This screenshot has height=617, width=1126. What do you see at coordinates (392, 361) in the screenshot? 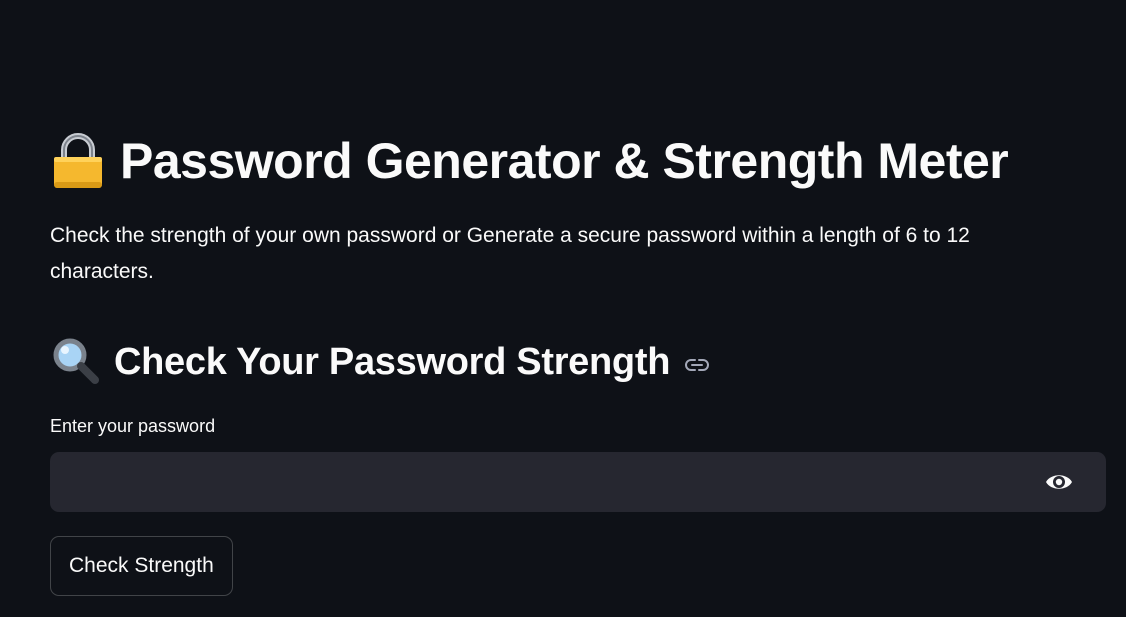
I see `check-strength-heading-text: Check Your Password Strength` at bounding box center [392, 361].